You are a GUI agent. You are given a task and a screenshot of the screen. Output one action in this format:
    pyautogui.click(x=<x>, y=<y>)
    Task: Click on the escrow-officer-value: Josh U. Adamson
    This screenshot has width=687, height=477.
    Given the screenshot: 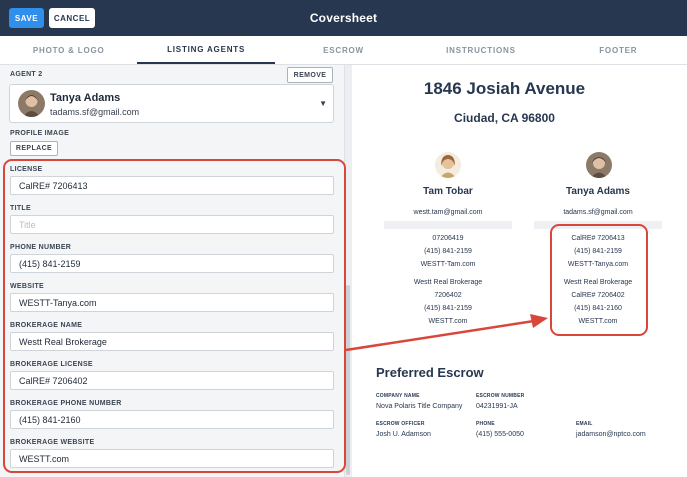 What is the action you would take?
    pyautogui.click(x=403, y=434)
    